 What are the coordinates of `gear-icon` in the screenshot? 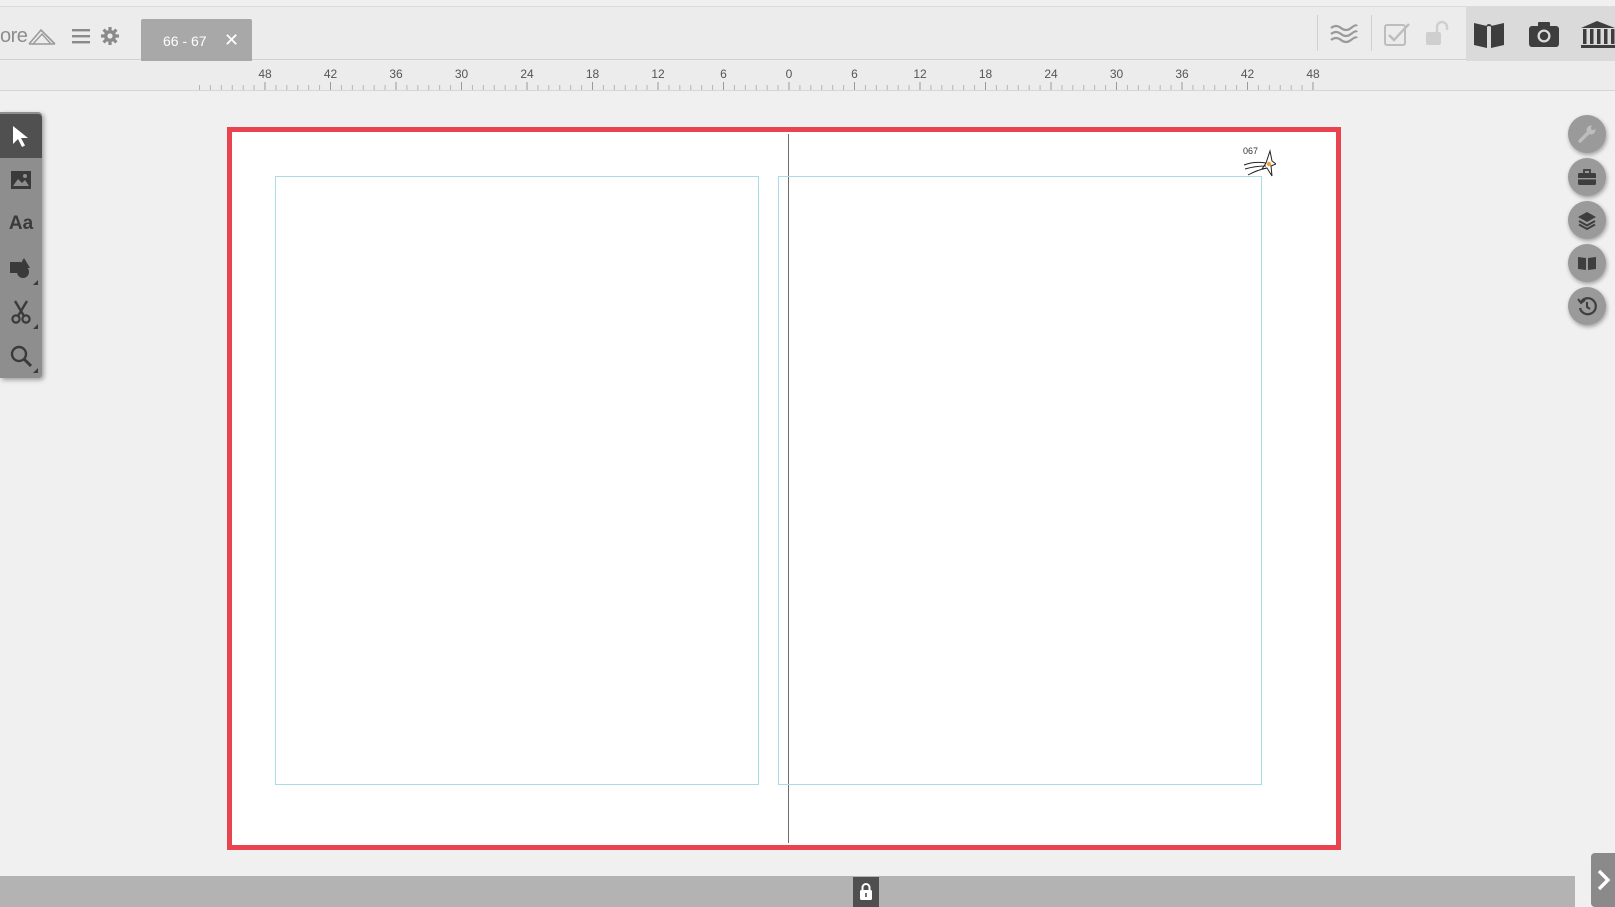 It's located at (110, 36).